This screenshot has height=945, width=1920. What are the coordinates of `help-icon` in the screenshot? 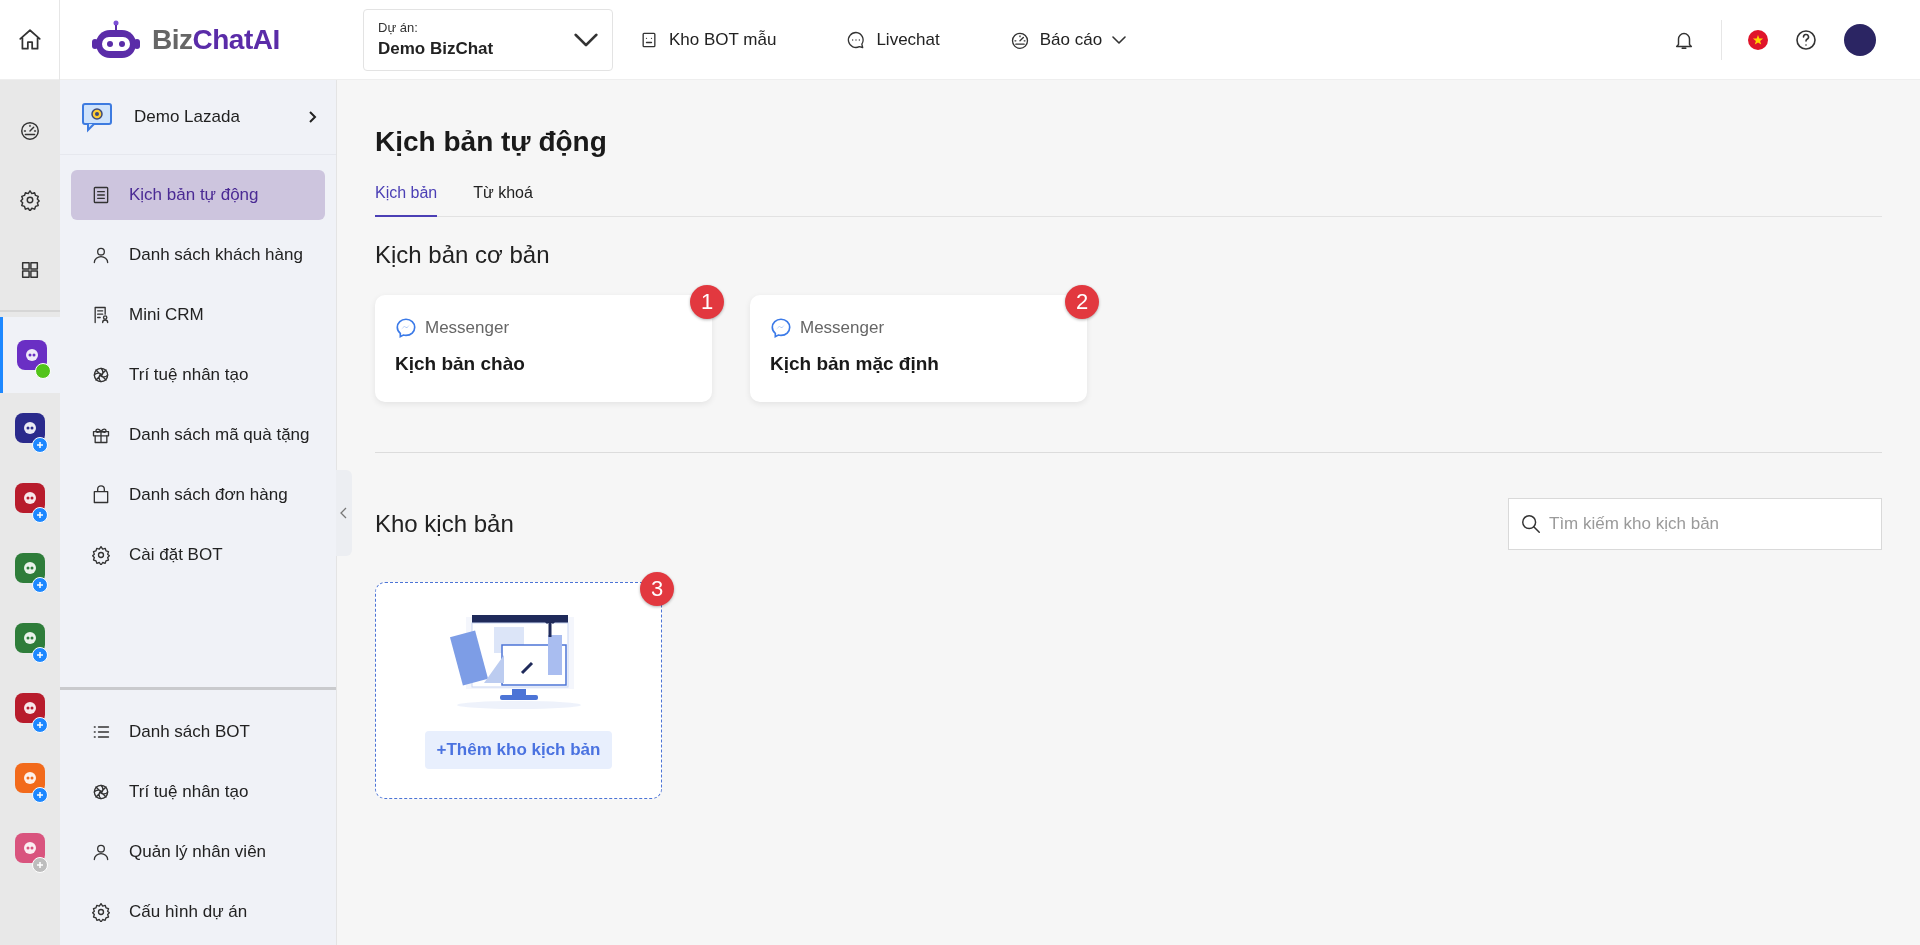 It's located at (1806, 39).